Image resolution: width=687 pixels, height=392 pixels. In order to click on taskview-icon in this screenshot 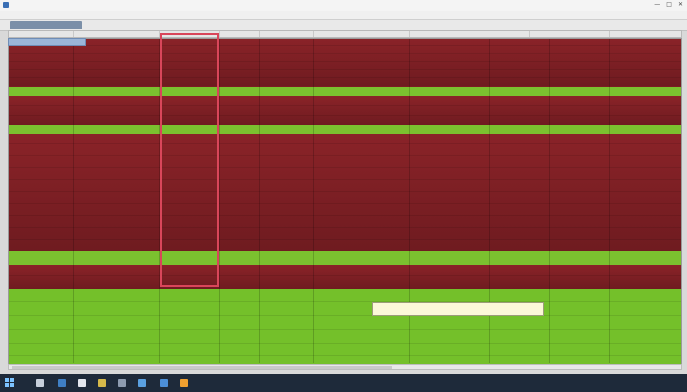, I will do `click(62, 383)`.